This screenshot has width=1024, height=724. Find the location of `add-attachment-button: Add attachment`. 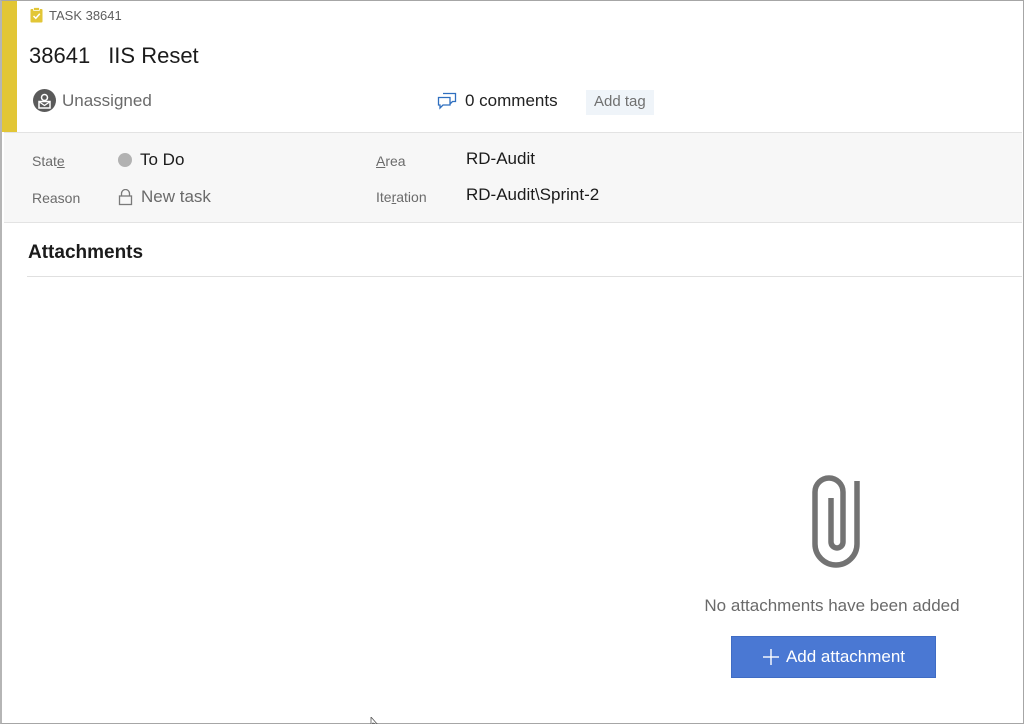

add-attachment-button: Add attachment is located at coordinates (833, 657).